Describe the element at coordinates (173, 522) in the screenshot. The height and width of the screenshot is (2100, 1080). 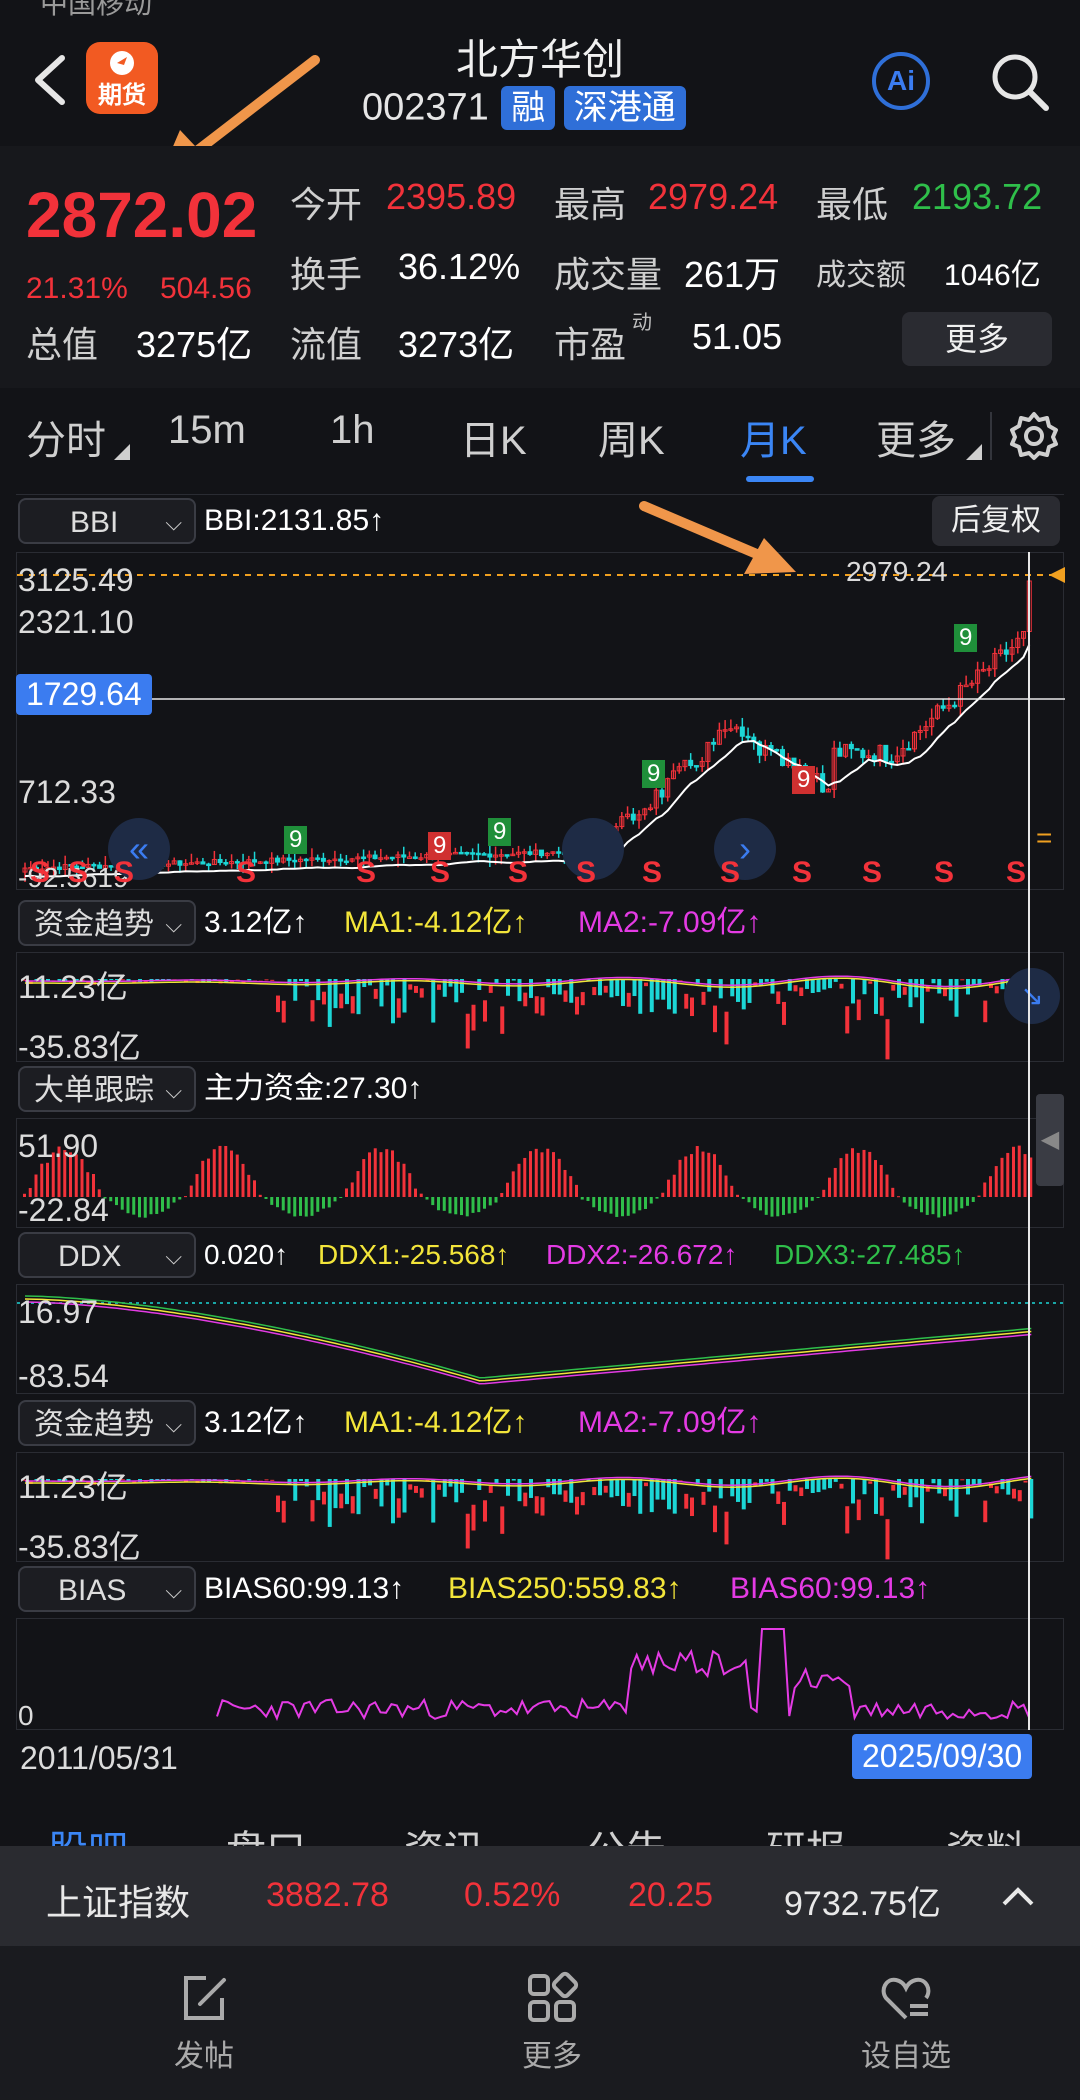
I see `chevron-down-icon: ⌵` at that location.